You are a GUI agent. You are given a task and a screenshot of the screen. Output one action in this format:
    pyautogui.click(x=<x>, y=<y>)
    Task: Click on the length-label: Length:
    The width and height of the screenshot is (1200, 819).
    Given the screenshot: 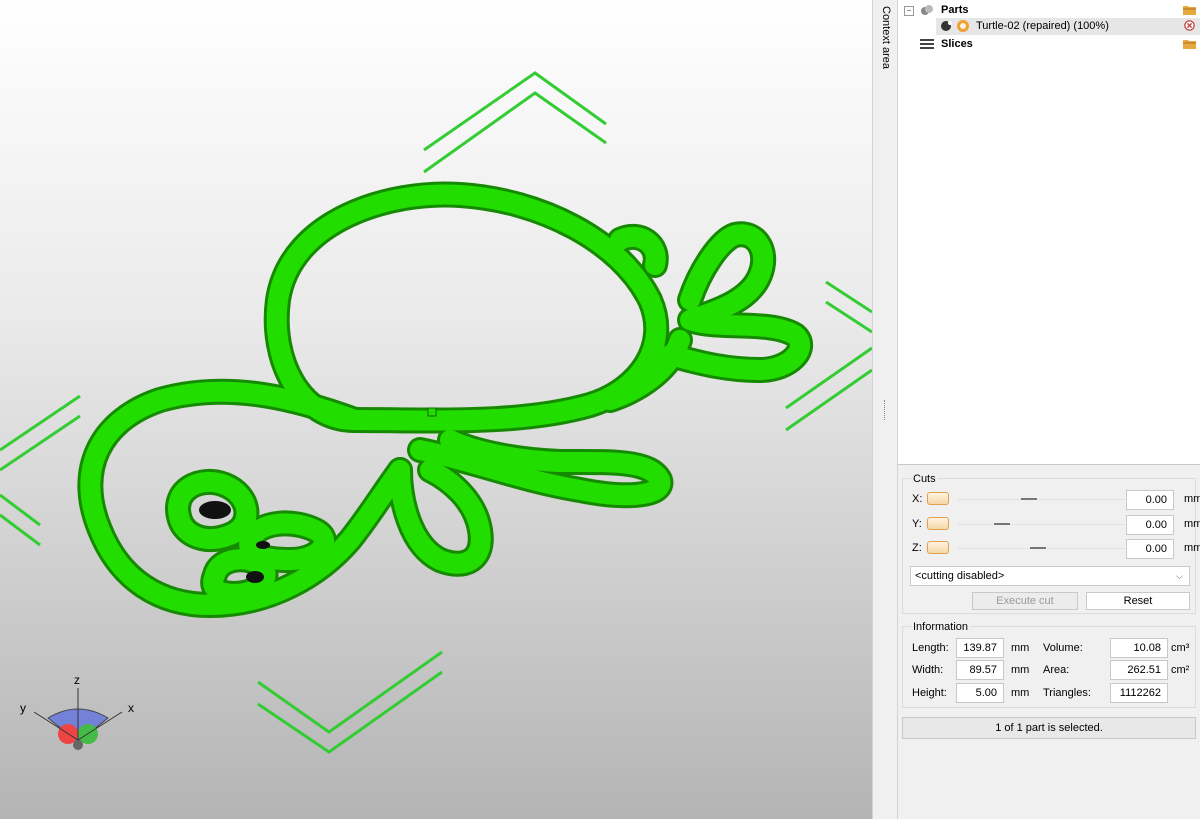 What is the action you would take?
    pyautogui.click(x=930, y=648)
    